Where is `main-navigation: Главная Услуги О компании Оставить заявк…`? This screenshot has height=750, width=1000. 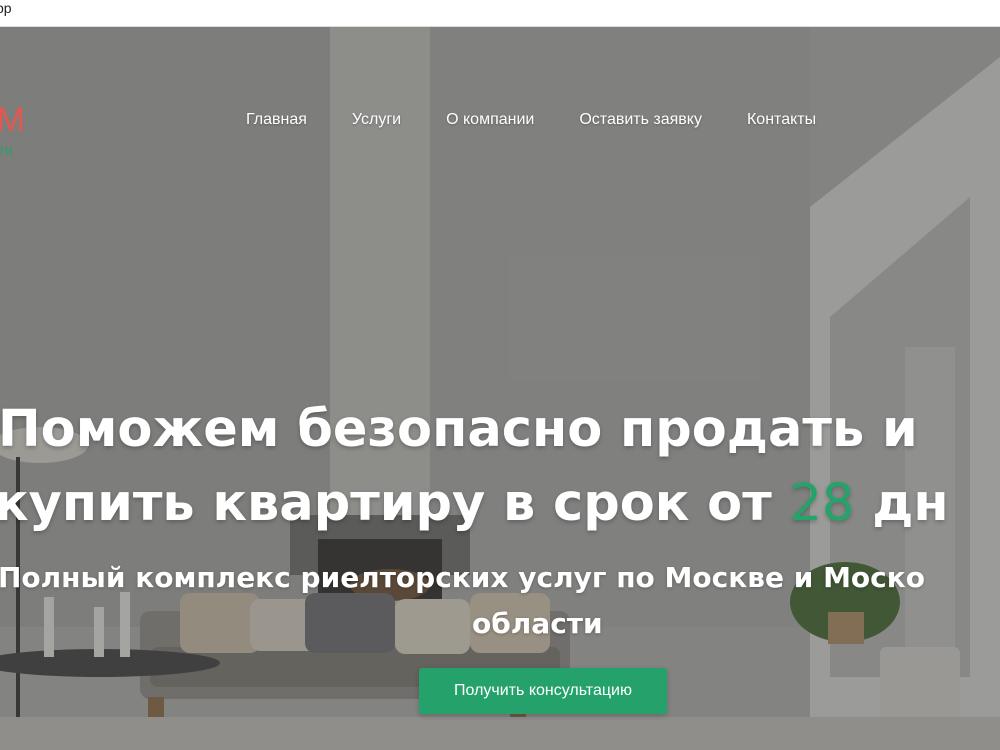
main-navigation: Главная Услуги О компании Оставить заявк… is located at coordinates (553, 120).